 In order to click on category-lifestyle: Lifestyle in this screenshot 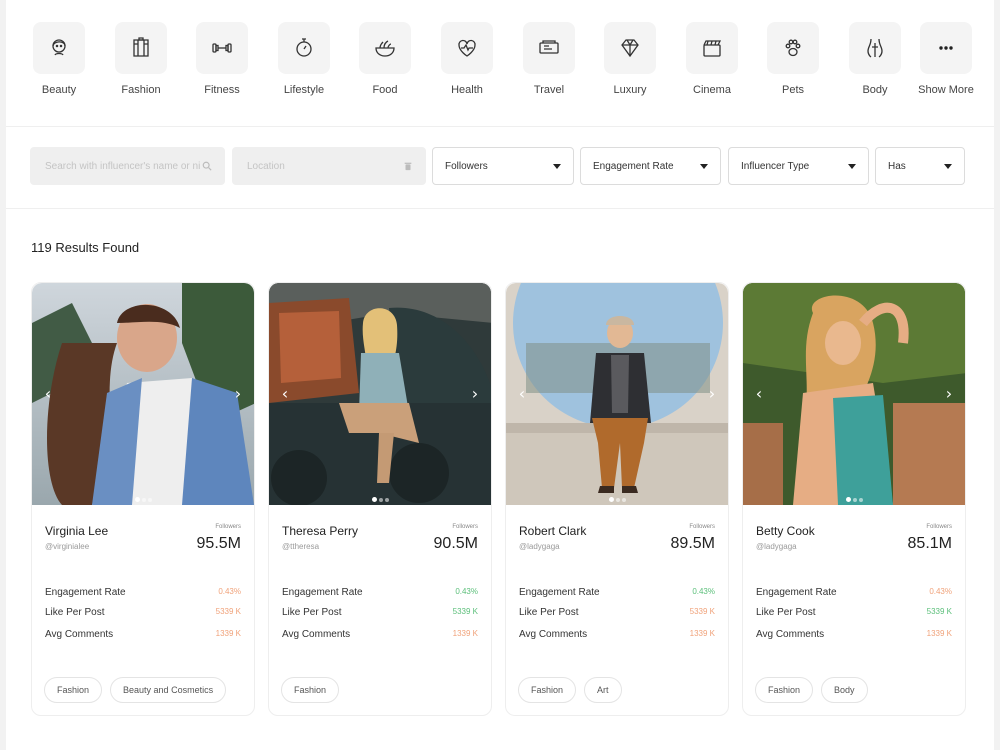, I will do `click(304, 59)`.